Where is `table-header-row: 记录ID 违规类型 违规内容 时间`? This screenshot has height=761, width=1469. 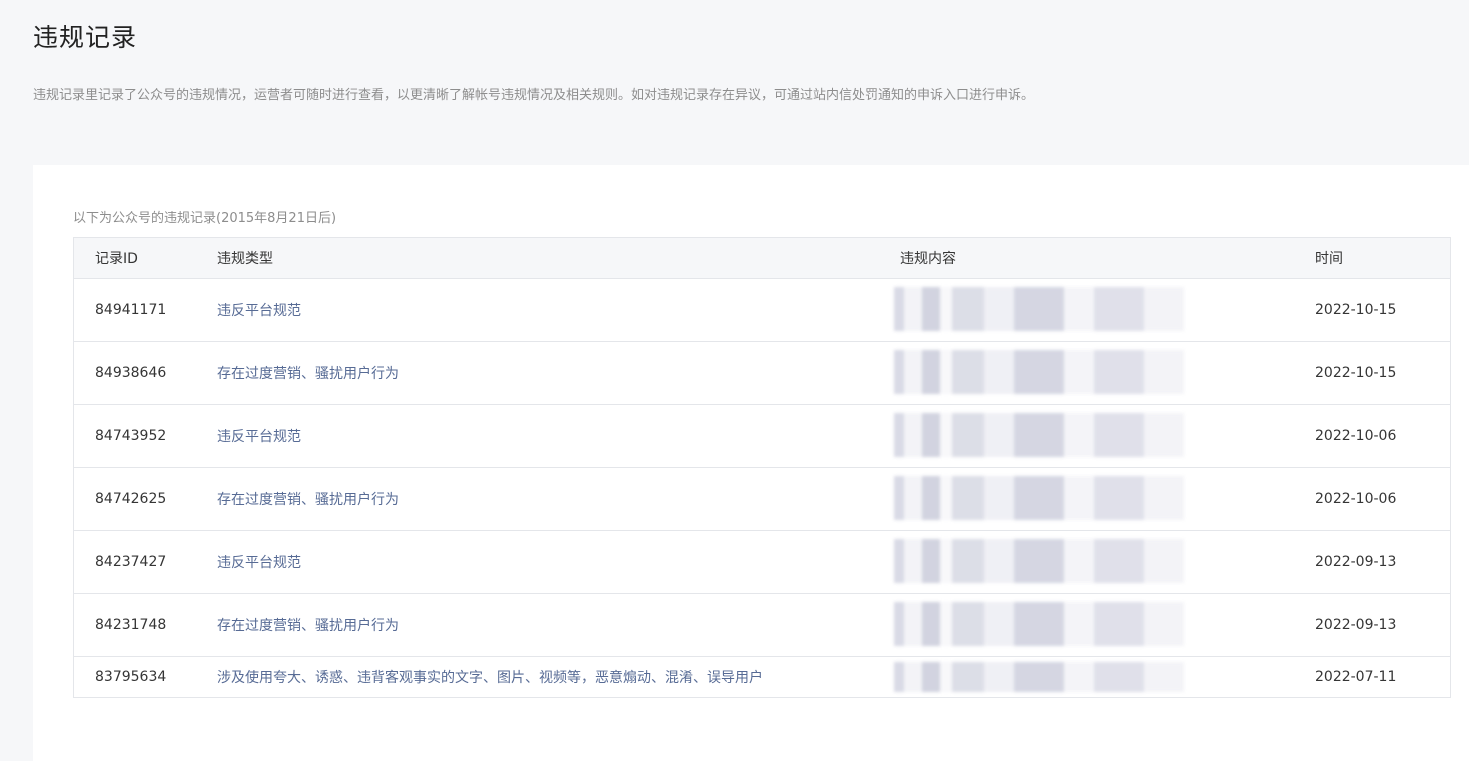 table-header-row: 记录ID 违规类型 违规内容 时间 is located at coordinates (762, 258).